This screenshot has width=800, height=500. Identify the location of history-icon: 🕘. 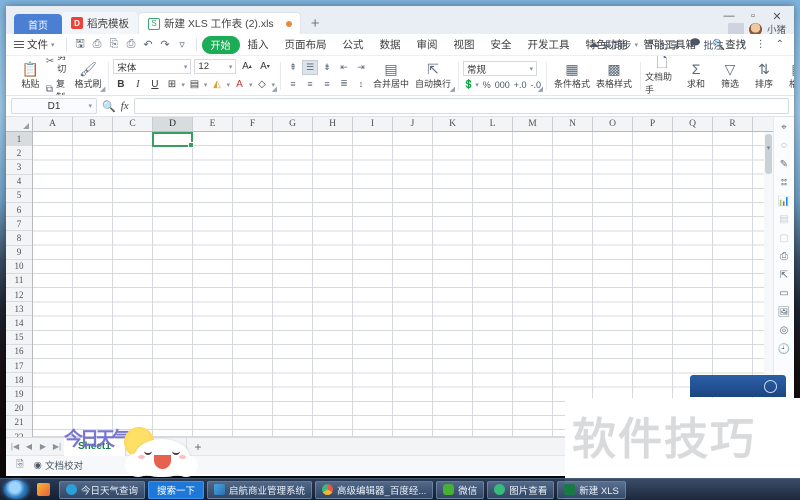
(784, 349).